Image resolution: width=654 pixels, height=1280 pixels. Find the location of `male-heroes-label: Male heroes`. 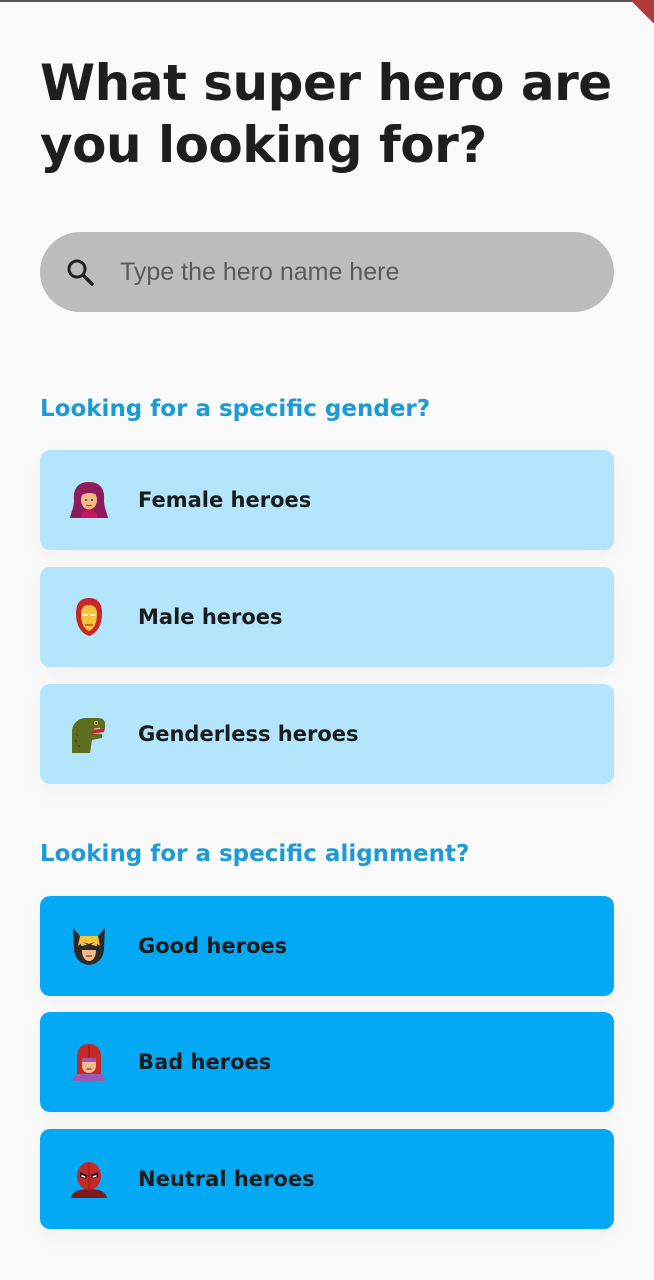

male-heroes-label: Male heroes is located at coordinates (210, 617).